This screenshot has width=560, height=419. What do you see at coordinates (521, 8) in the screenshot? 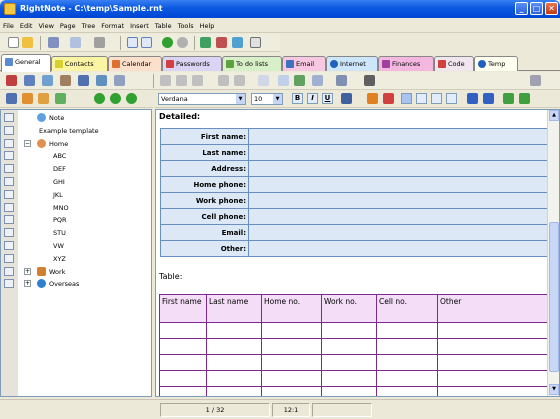
I see `minimize-button: _` at bounding box center [521, 8].